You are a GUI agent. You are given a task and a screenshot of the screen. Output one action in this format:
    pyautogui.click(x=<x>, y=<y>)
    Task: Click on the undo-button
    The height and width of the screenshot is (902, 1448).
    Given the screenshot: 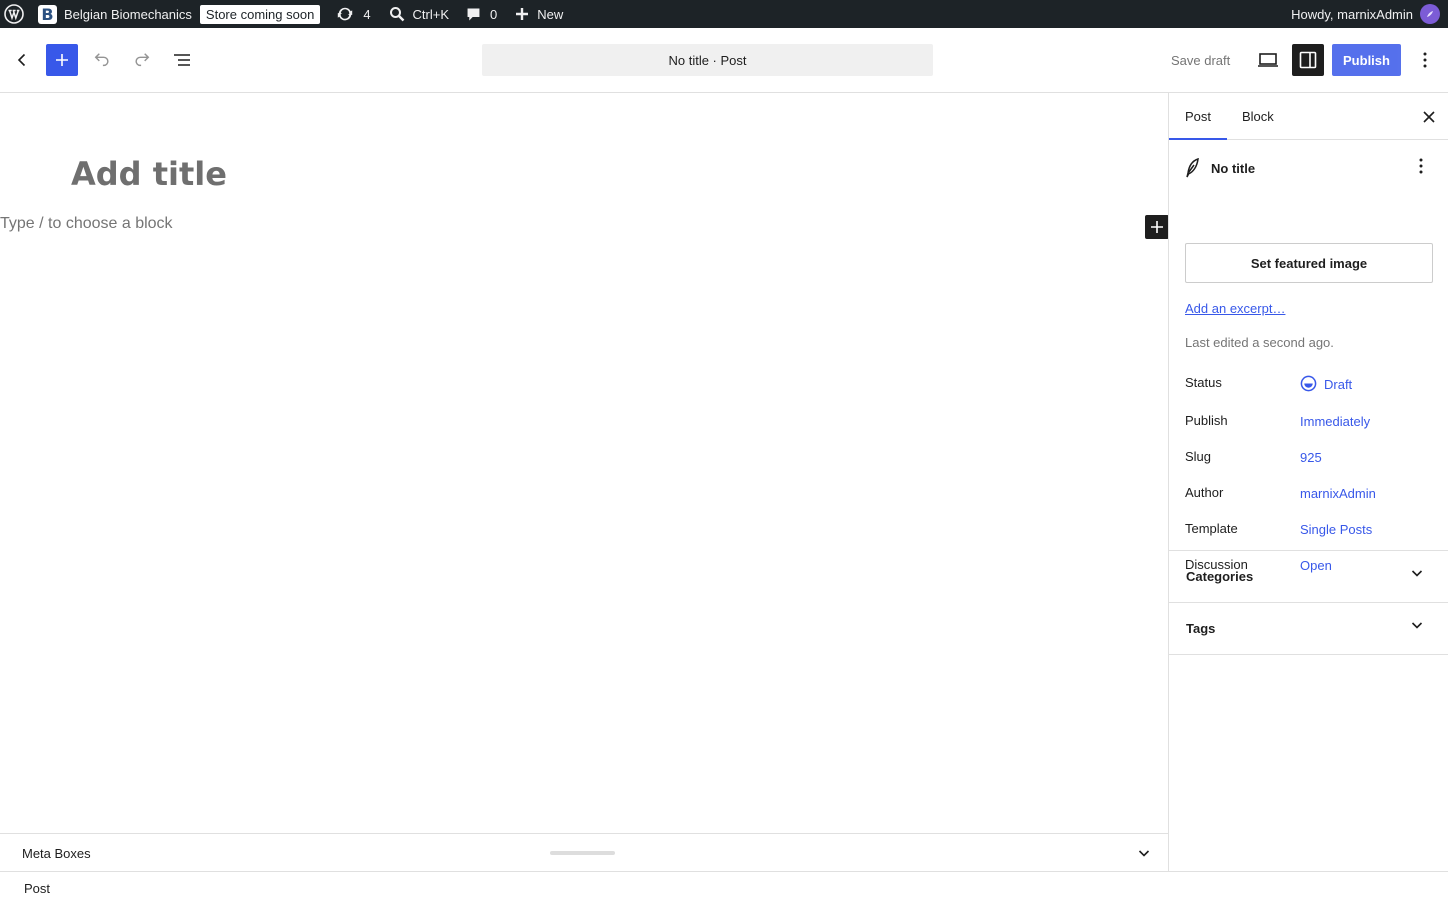 What is the action you would take?
    pyautogui.click(x=102, y=60)
    